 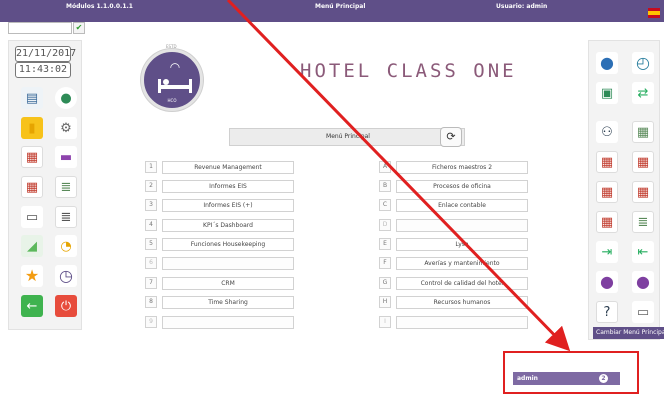 What do you see at coordinates (151, 167) in the screenshot?
I see `menu-key: 1` at bounding box center [151, 167].